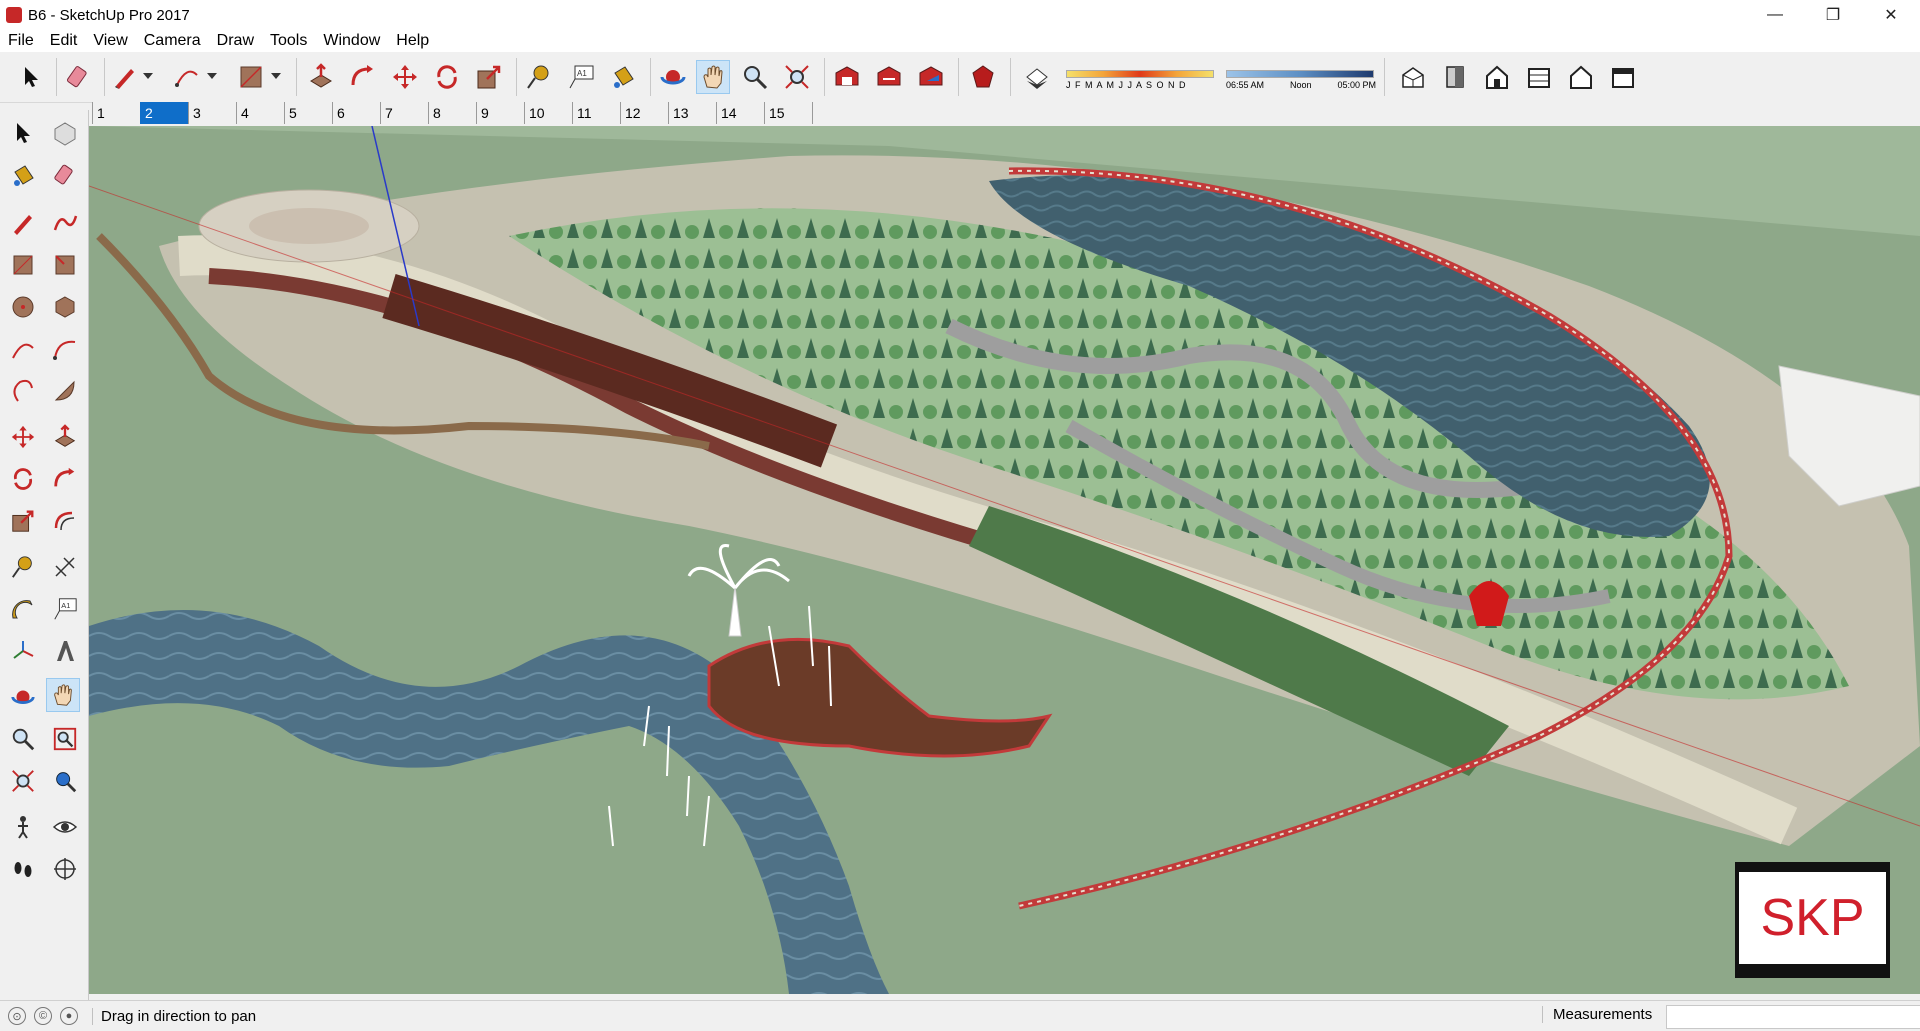 The width and height of the screenshot is (1920, 1031). I want to click on pencil-line-tool-icon, so click(125, 77).